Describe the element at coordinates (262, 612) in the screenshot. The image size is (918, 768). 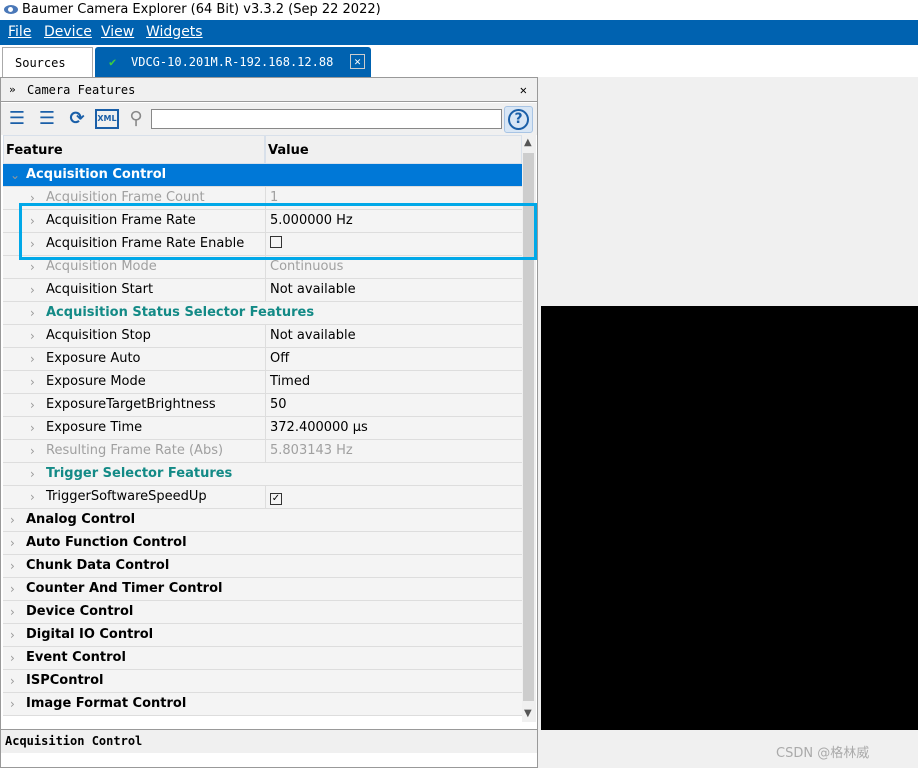
I see `table-row: › Device Control` at that location.